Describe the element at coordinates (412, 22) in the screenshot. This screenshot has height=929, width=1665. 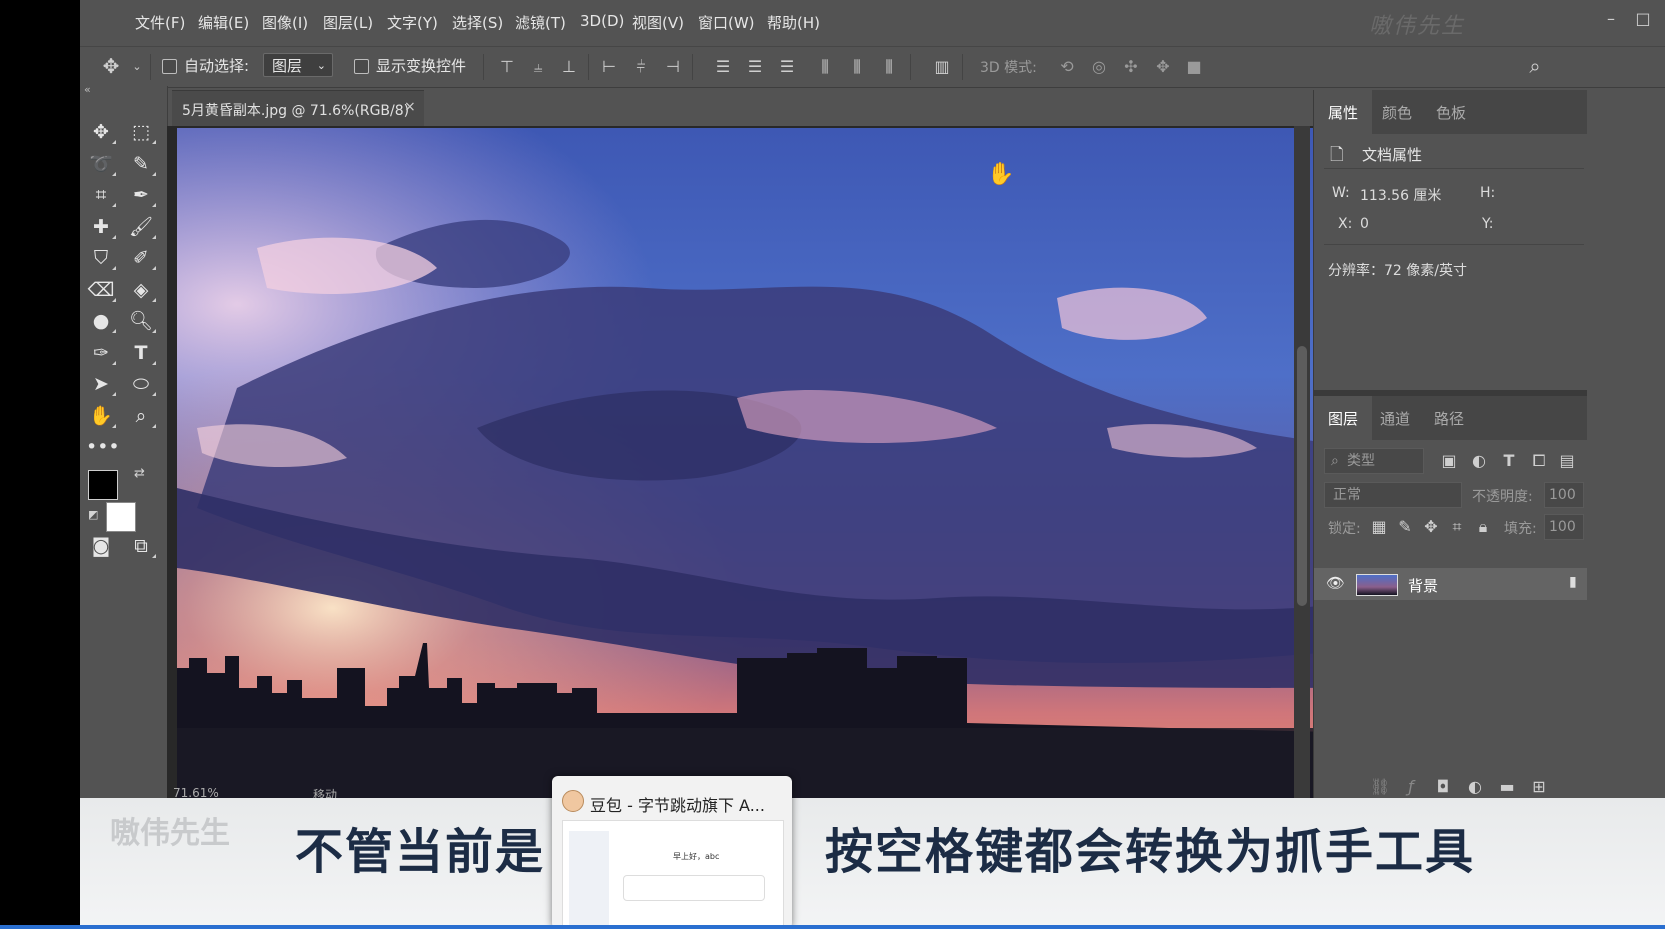
I see `menu-type: 文字(Y)` at that location.